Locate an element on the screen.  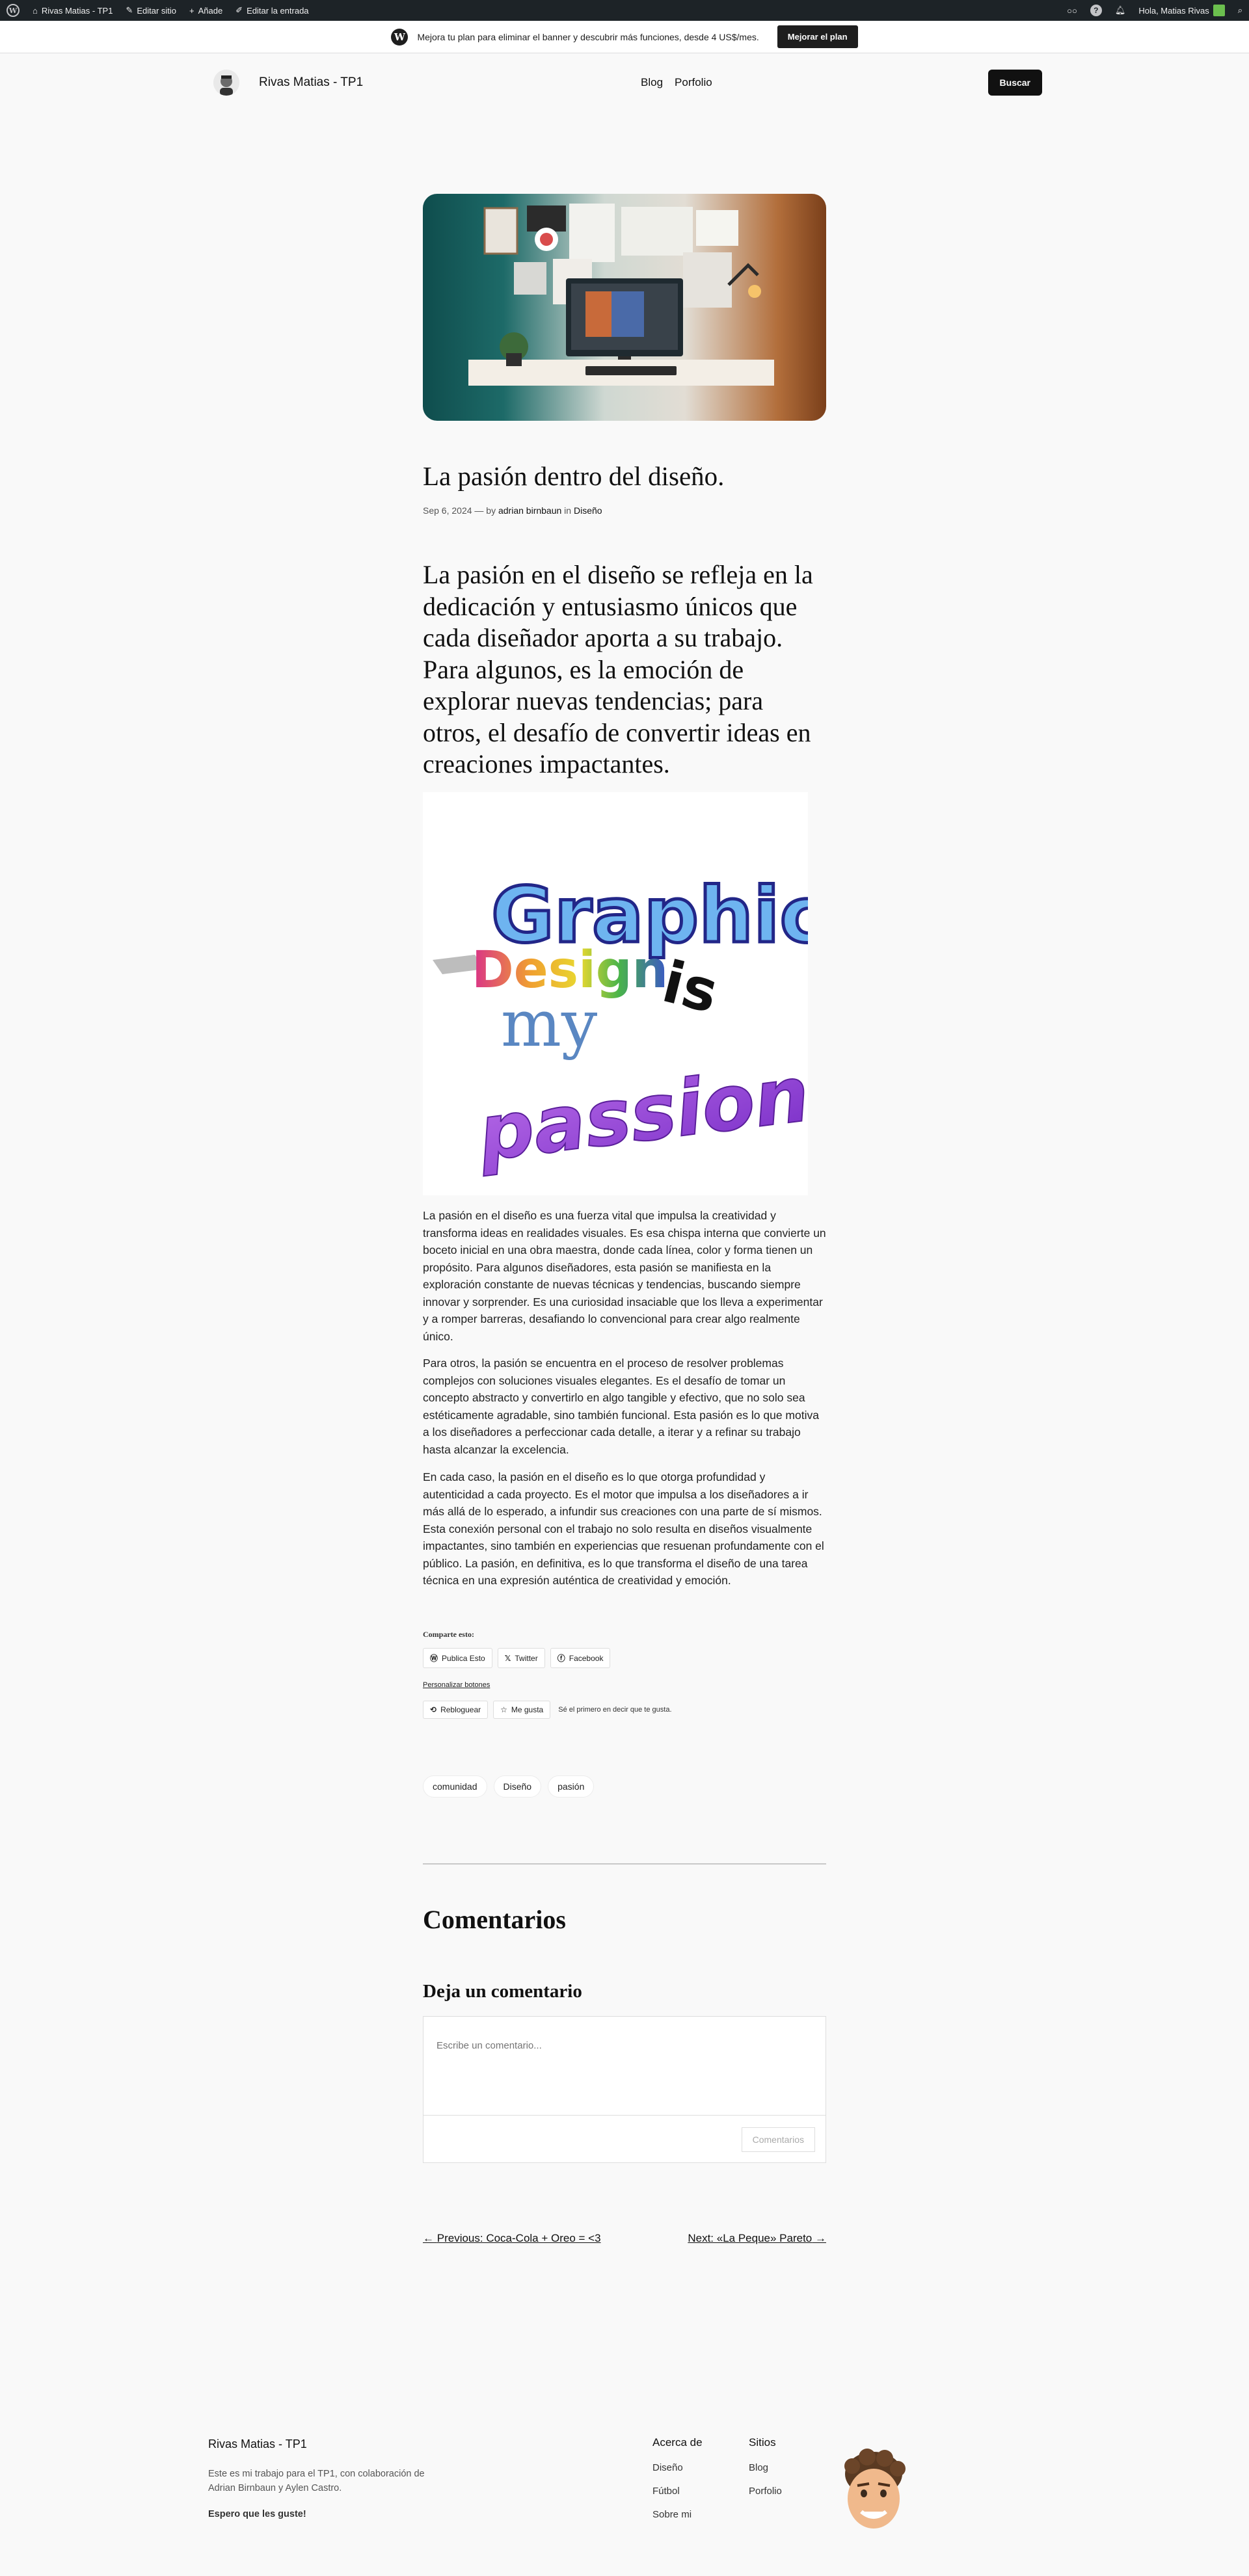
customize-buttons-link: Personalizar botones is located at coordinates (456, 1685).